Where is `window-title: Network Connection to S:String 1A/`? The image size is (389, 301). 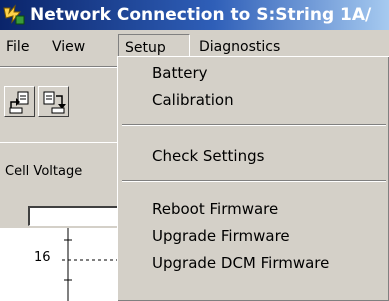
window-title: Network Connection to S:String 1A/ is located at coordinates (201, 15).